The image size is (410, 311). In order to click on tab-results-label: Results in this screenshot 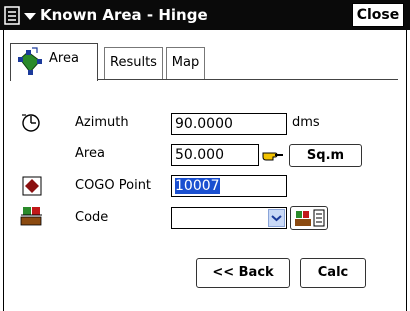, I will do `click(133, 62)`.